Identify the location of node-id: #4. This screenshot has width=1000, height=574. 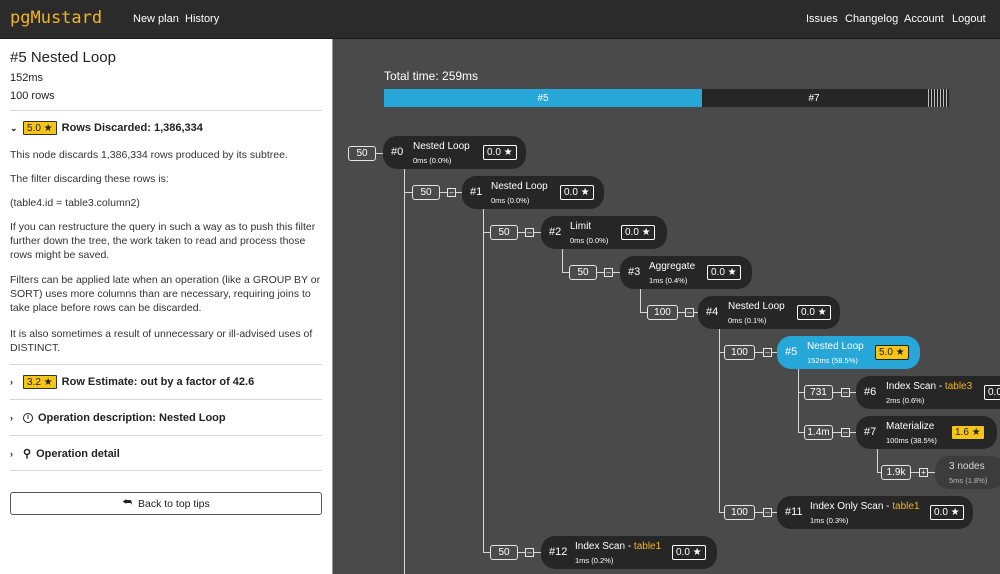
(712, 312).